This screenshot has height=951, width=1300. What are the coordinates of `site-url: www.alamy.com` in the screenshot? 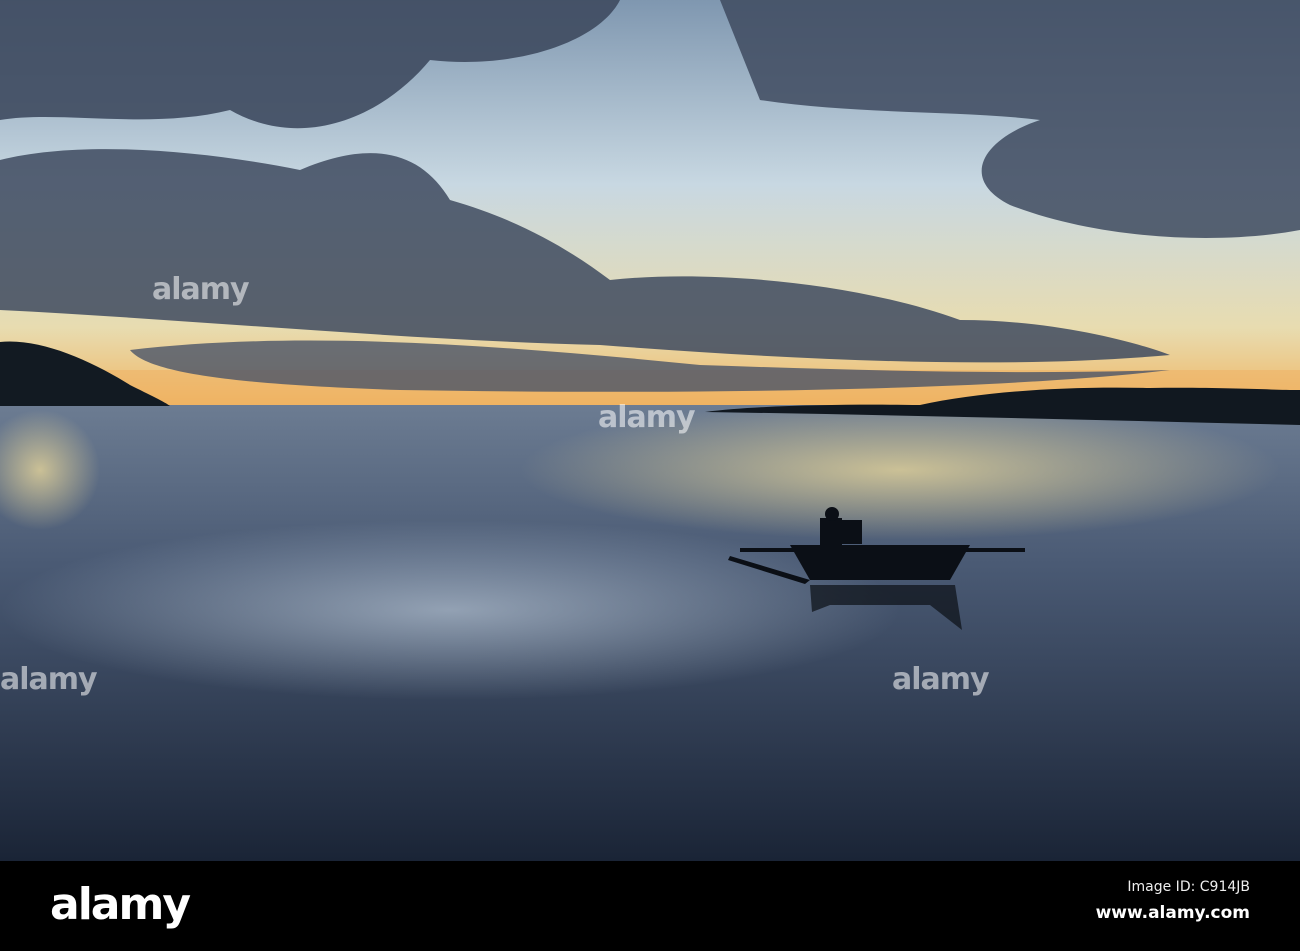 It's located at (1172, 913).